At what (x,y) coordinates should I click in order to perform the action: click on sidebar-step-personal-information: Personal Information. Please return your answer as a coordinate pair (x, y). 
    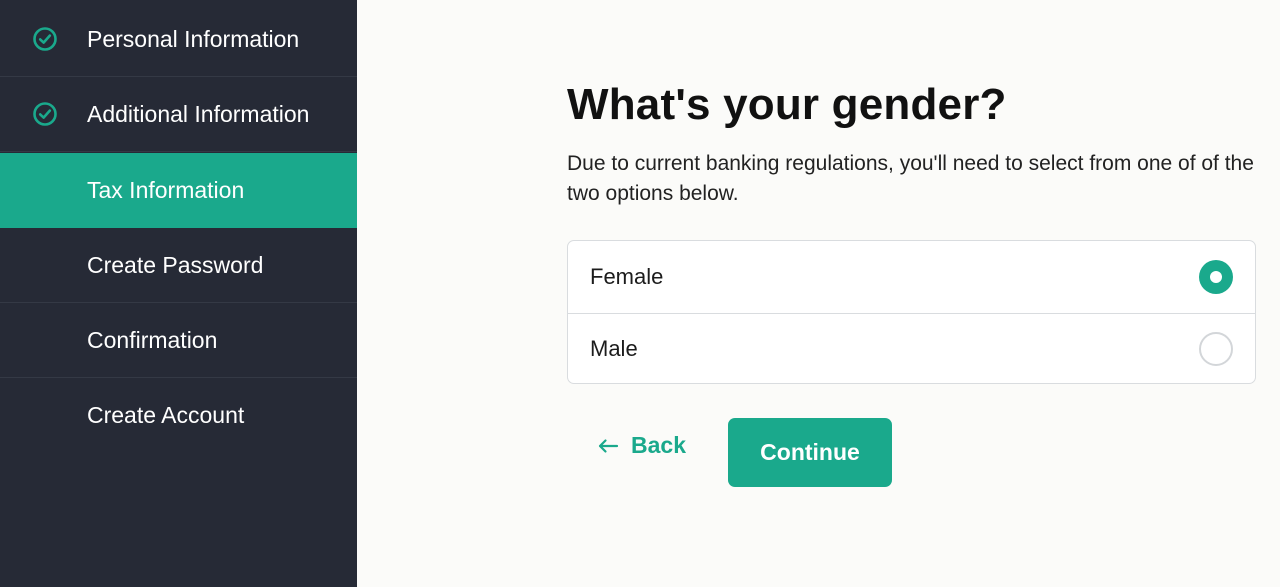
    Looking at the image, I should click on (178, 39).